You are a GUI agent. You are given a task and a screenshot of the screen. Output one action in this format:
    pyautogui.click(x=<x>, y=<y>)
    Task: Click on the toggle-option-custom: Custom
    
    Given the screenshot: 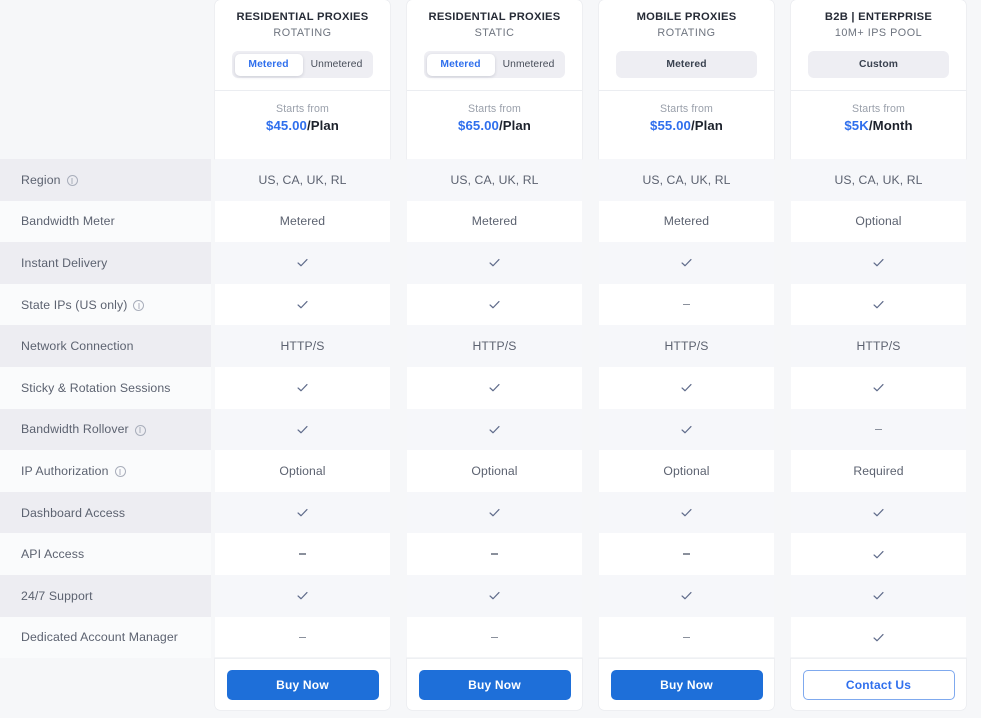 What is the action you would take?
    pyautogui.click(x=878, y=65)
    